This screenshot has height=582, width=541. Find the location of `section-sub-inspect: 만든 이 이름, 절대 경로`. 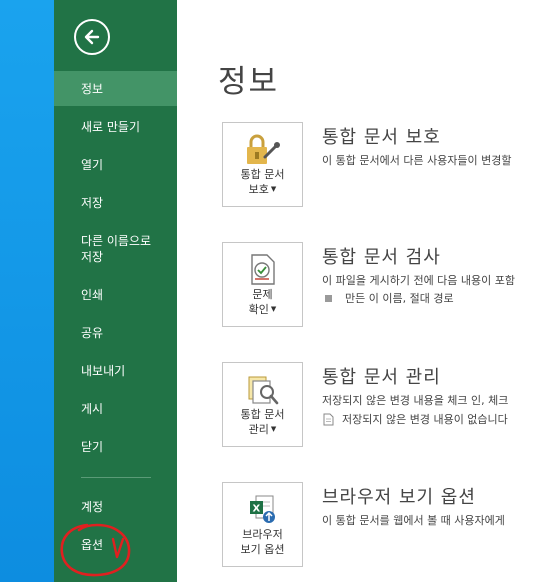

section-sub-inspect: 만든 이 이름, 절대 경로 is located at coordinates (388, 298).